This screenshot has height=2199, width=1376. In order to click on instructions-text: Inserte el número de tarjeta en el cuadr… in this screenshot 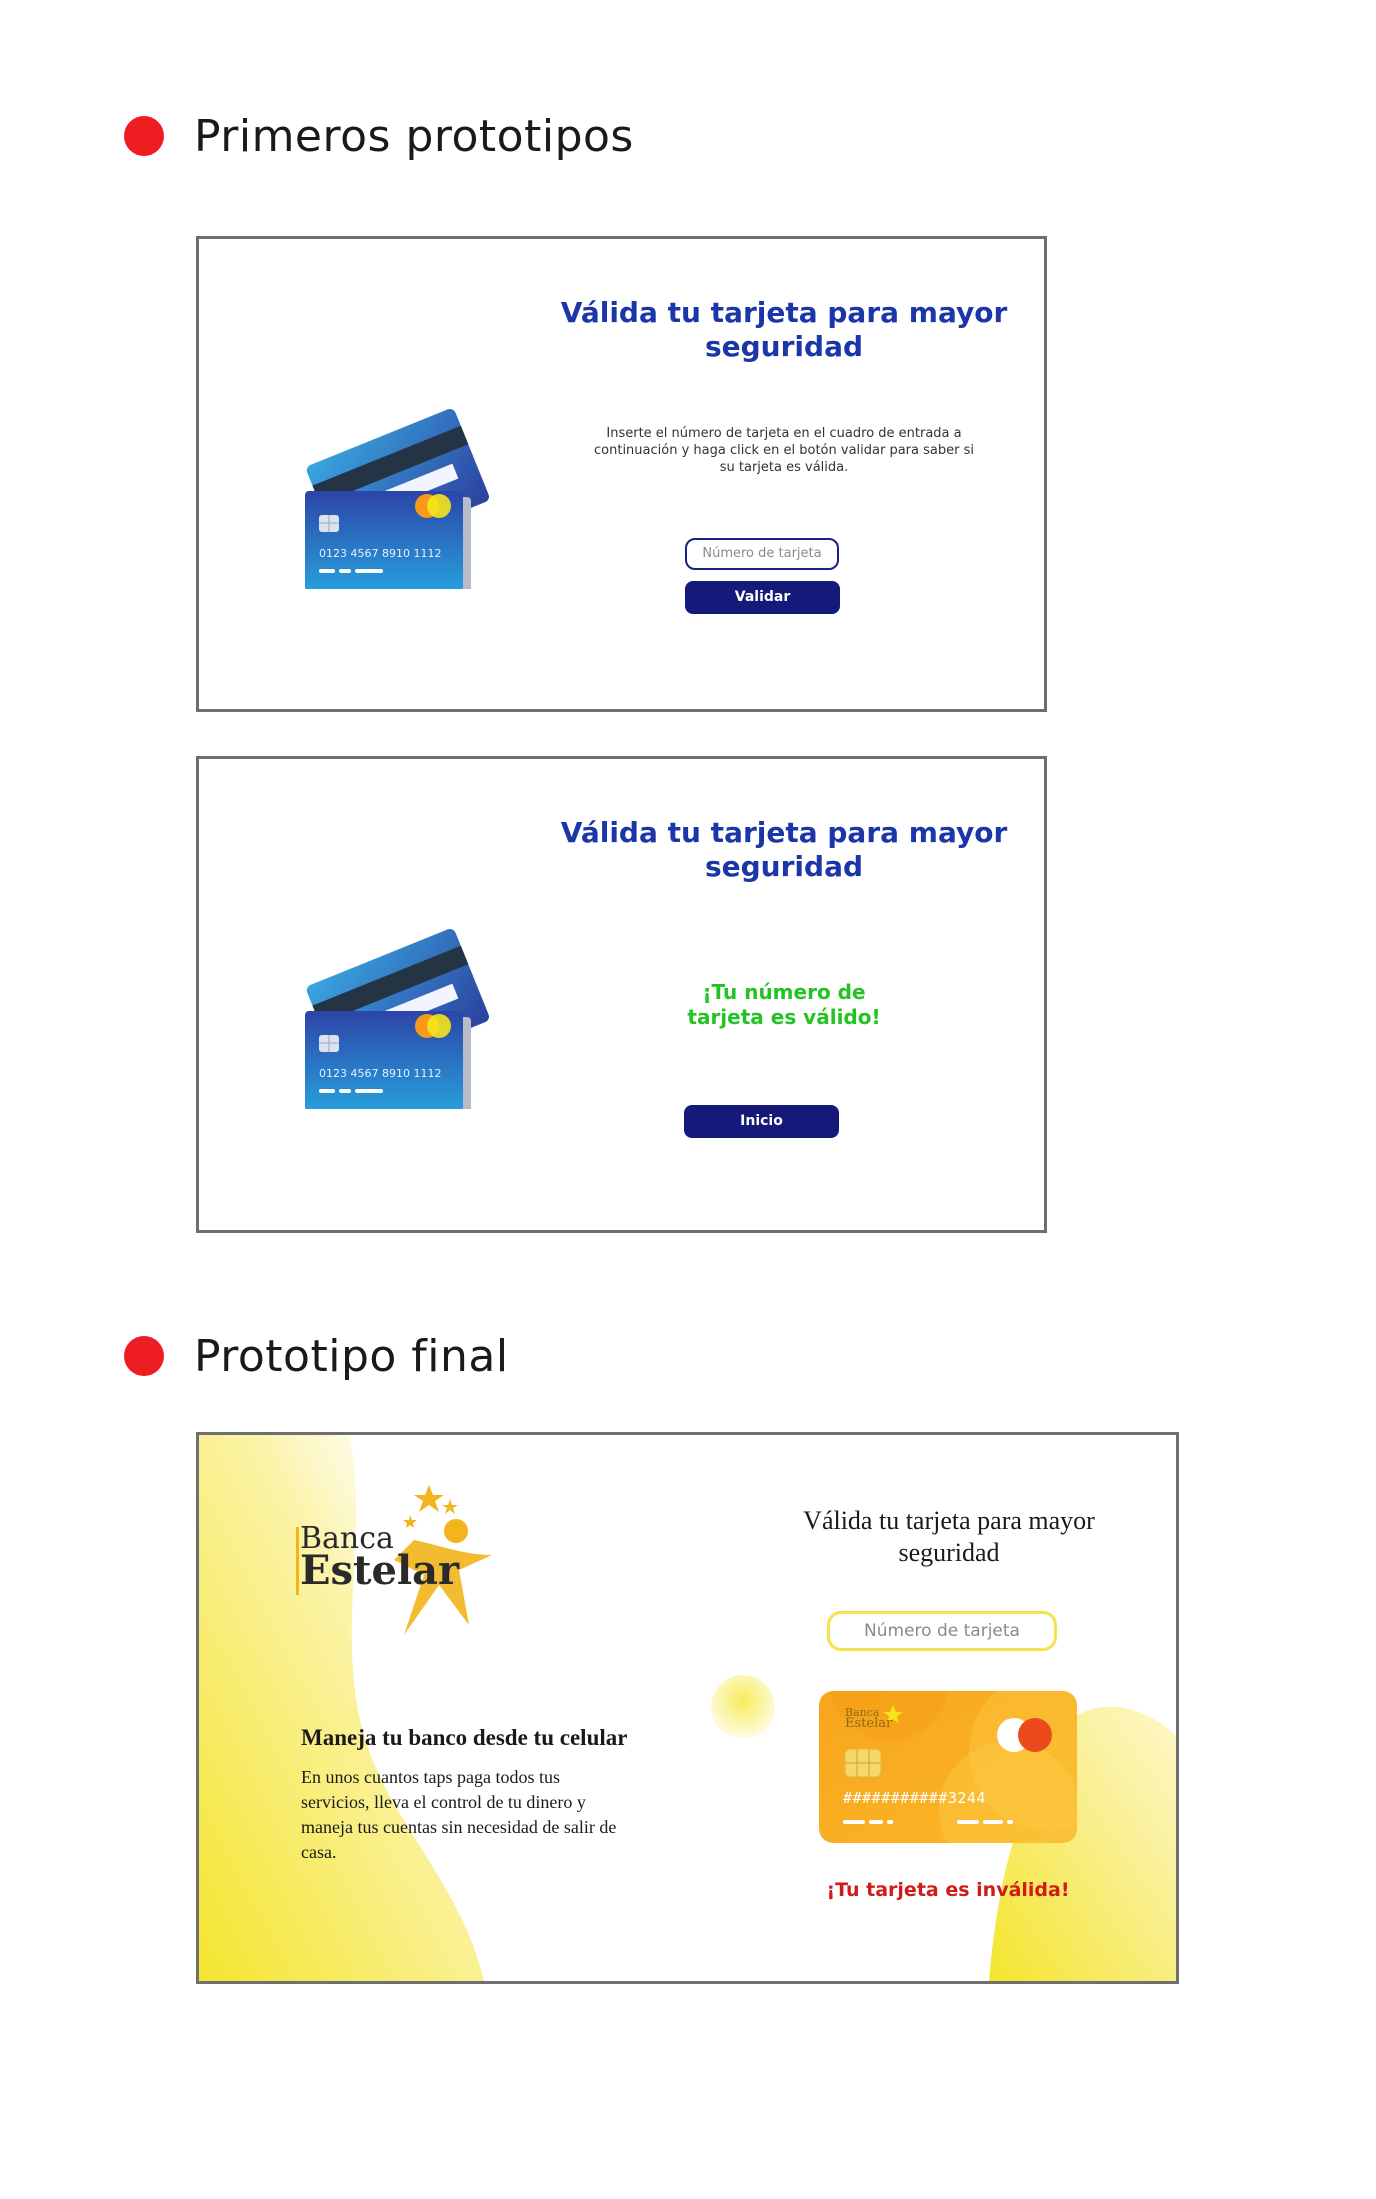, I will do `click(784, 450)`.